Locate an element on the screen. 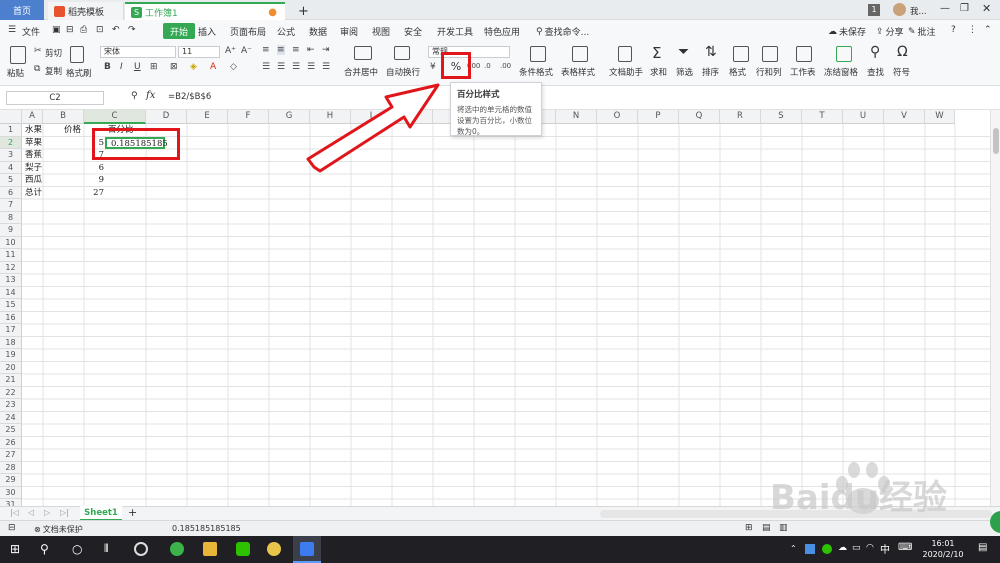 This screenshot has width=1000, height=563. annotate-button: ✎ 批注 is located at coordinates (922, 32).